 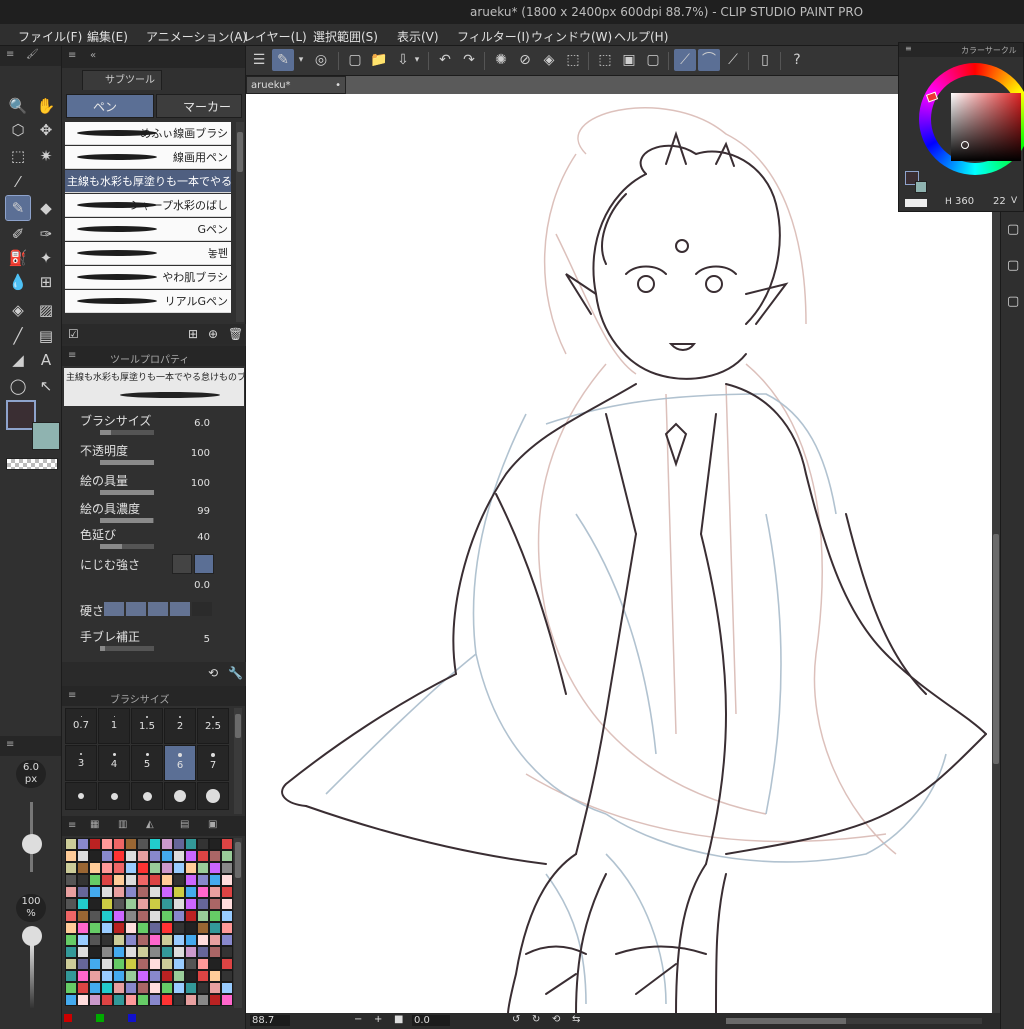 What do you see at coordinates (46, 106) in the screenshot?
I see `hand-icon: ✋` at bounding box center [46, 106].